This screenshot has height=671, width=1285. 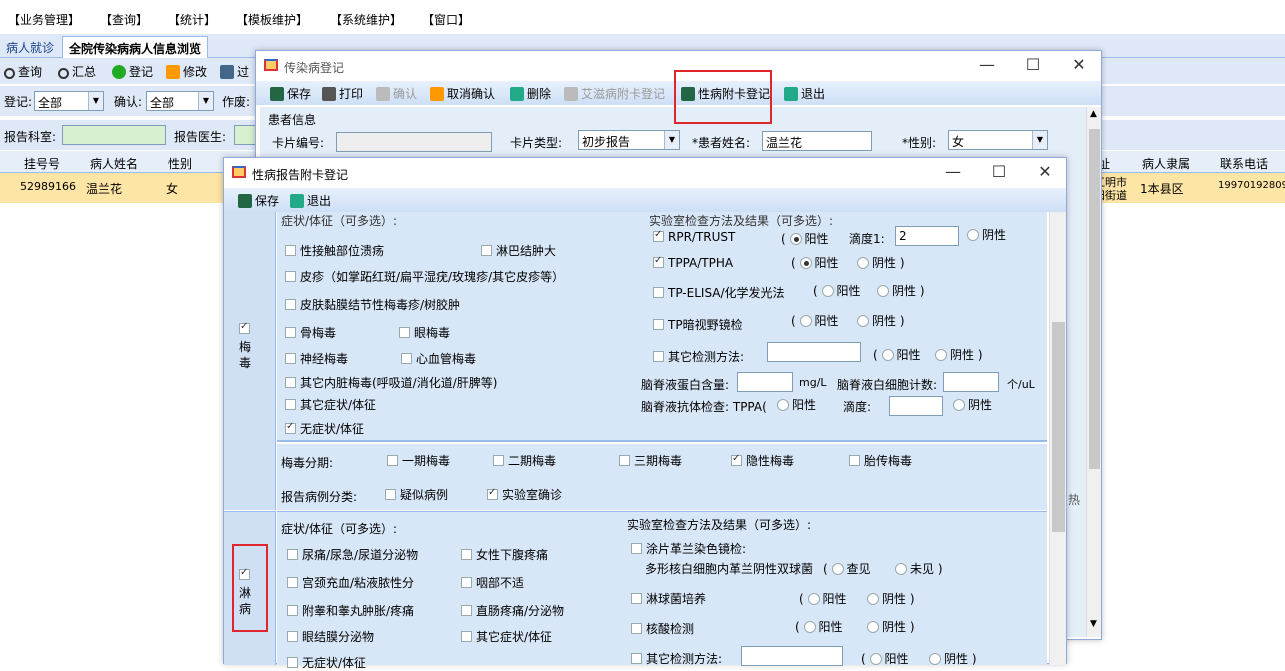 What do you see at coordinates (916, 406) in the screenshot?
I see `titer2-input` at bounding box center [916, 406].